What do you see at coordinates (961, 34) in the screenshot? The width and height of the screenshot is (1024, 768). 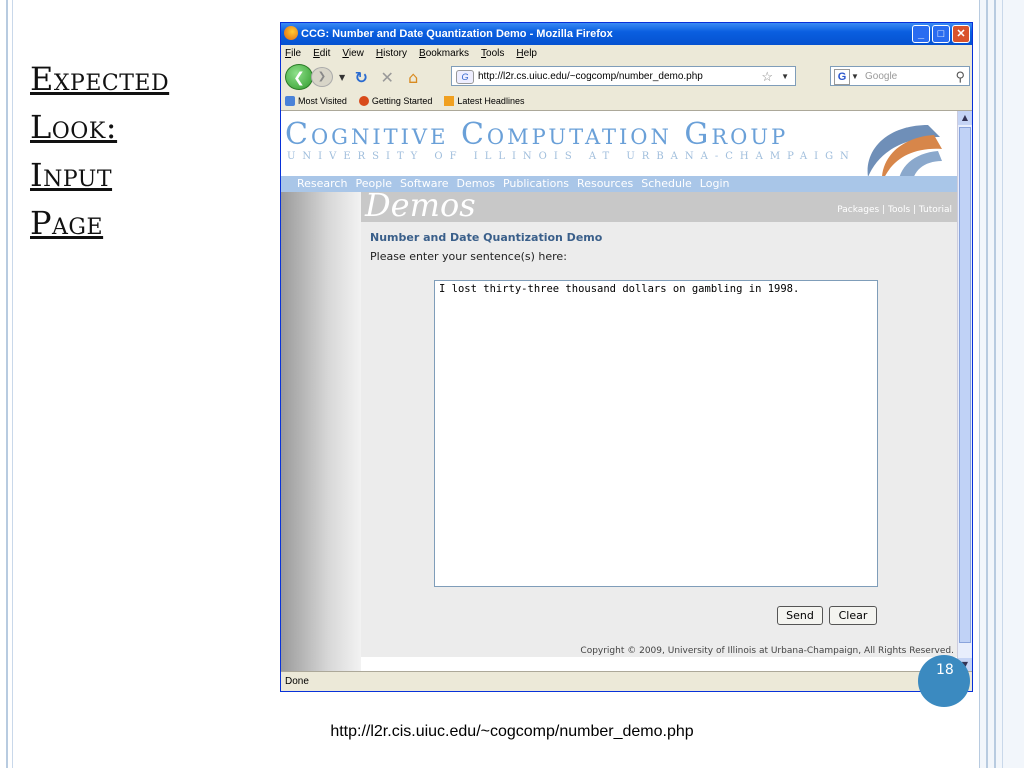 I see `close-button: ✕` at bounding box center [961, 34].